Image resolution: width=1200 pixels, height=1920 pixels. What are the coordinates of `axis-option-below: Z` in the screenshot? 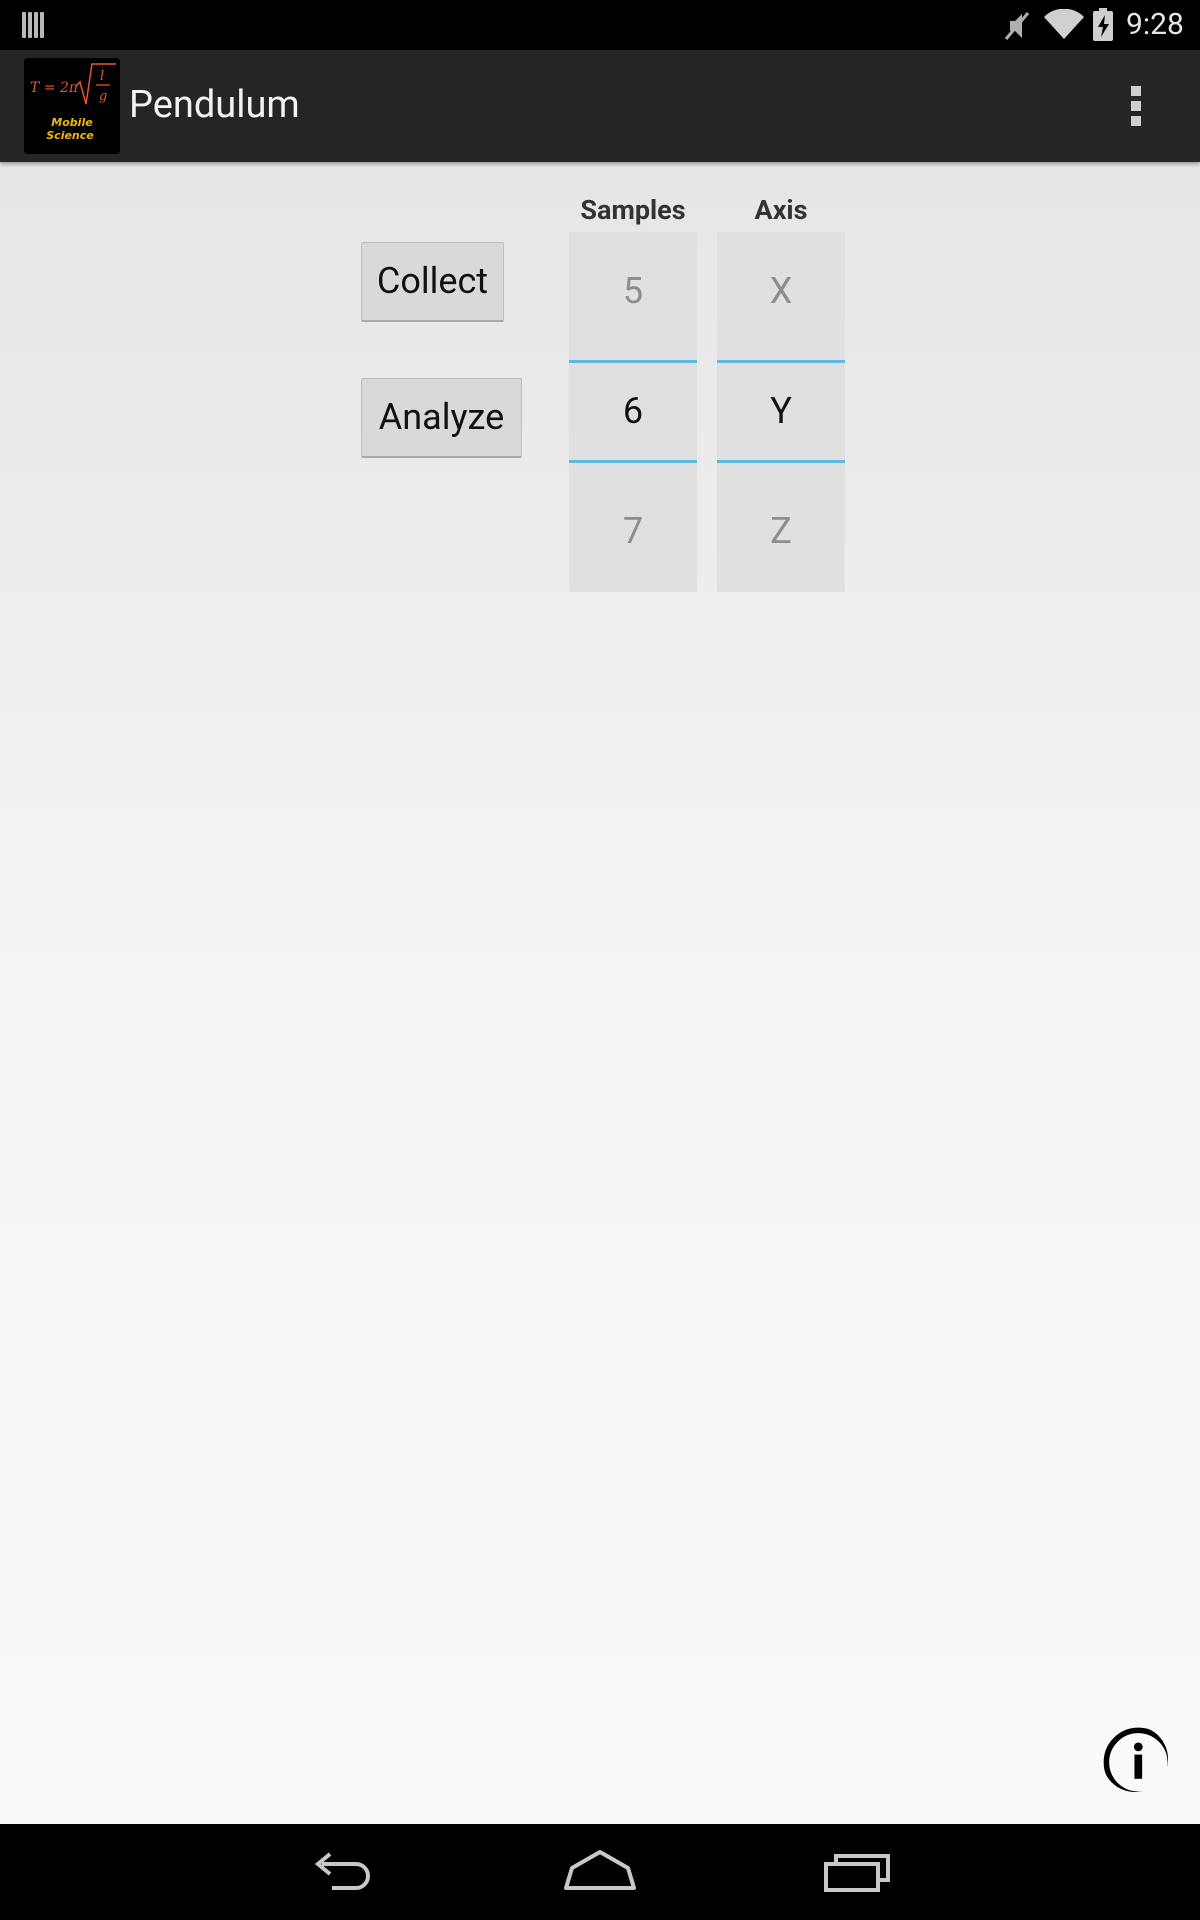 It's located at (781, 531).